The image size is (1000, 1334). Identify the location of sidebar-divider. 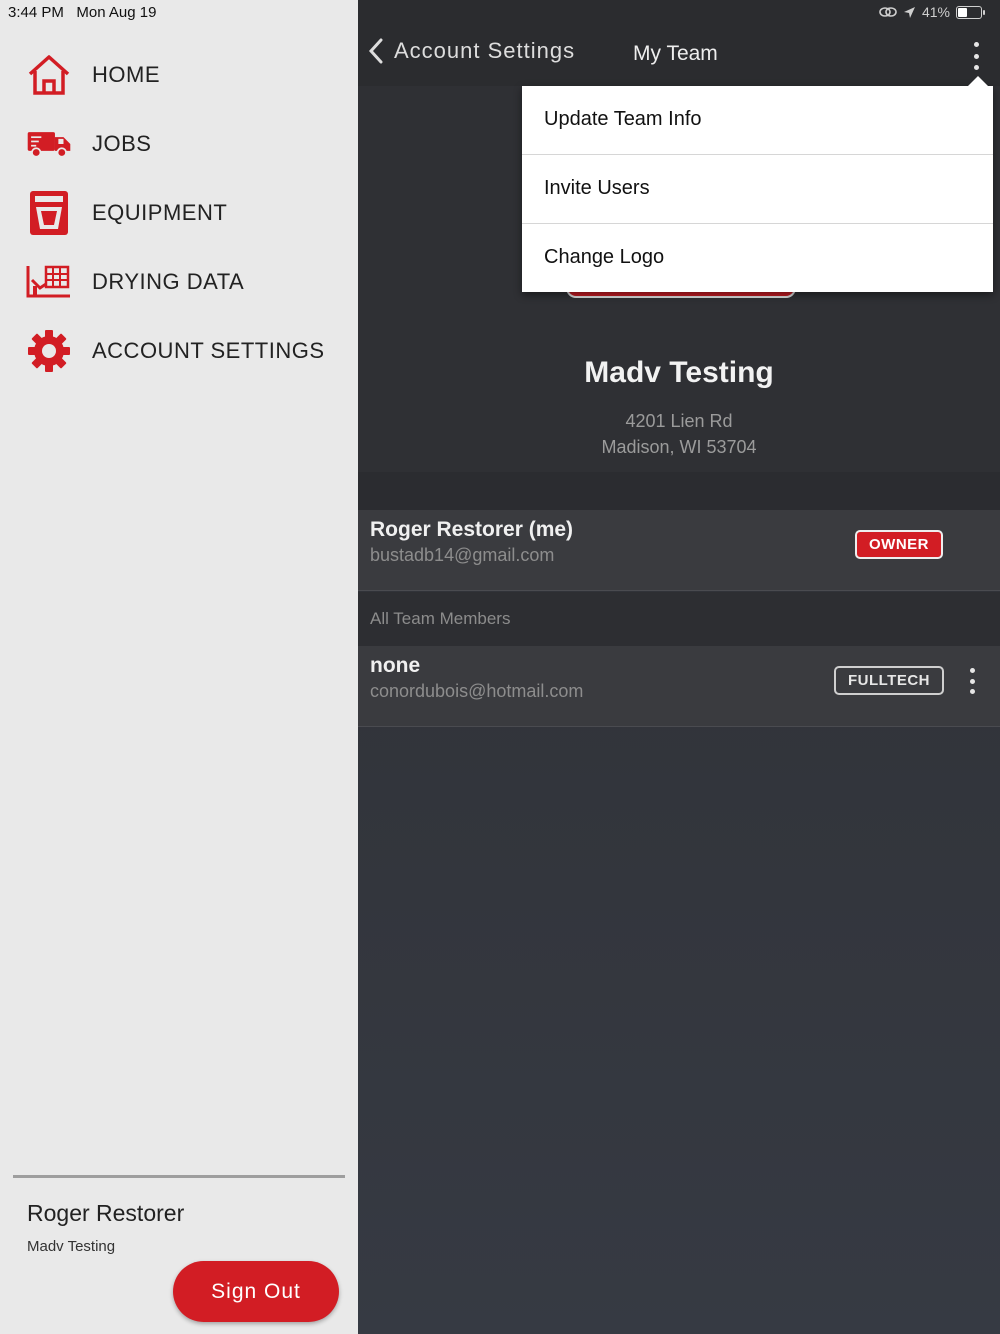
(179, 1176).